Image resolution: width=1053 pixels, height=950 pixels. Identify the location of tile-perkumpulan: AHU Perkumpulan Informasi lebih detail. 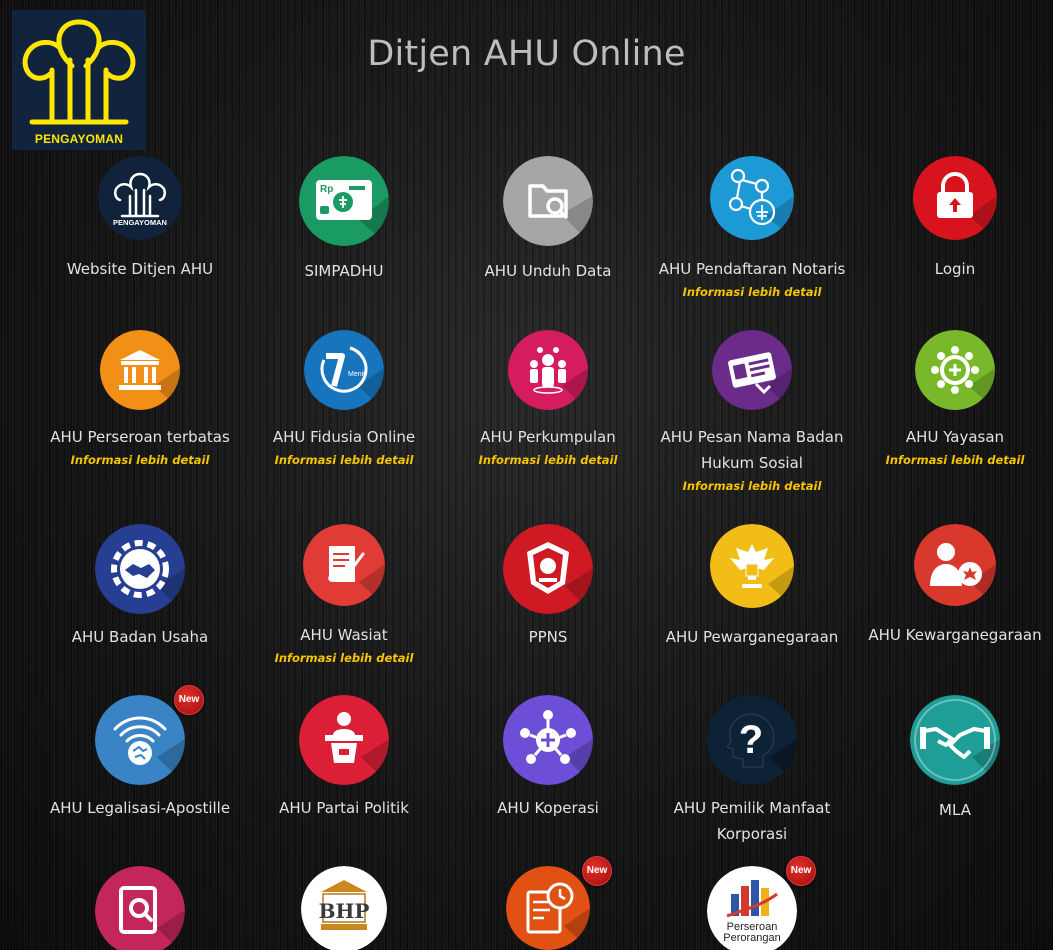
(548, 399).